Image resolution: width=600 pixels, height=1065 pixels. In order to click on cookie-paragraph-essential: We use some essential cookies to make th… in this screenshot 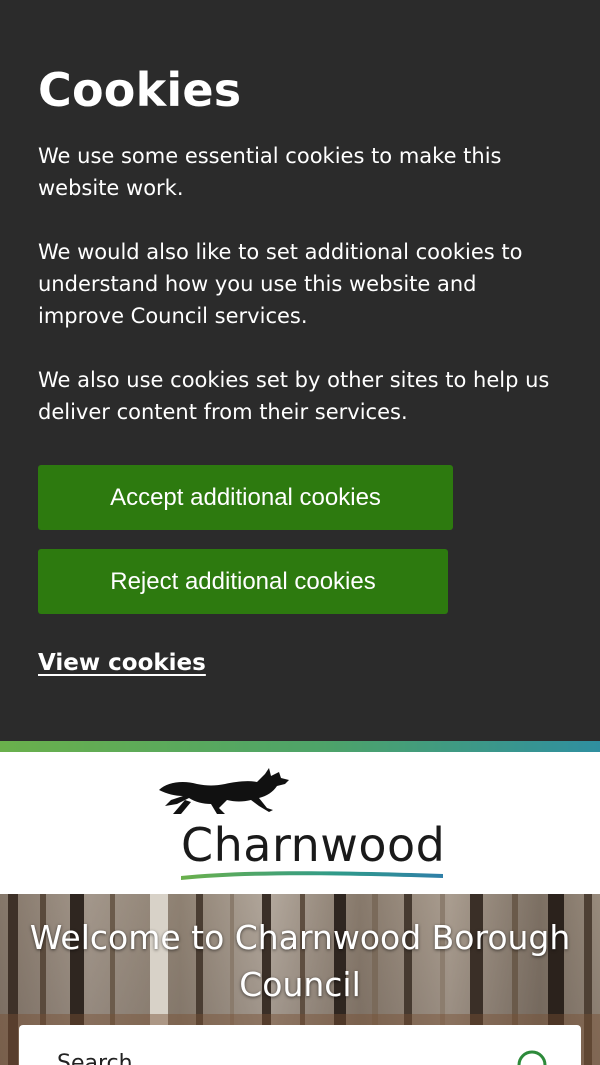, I will do `click(270, 172)`.